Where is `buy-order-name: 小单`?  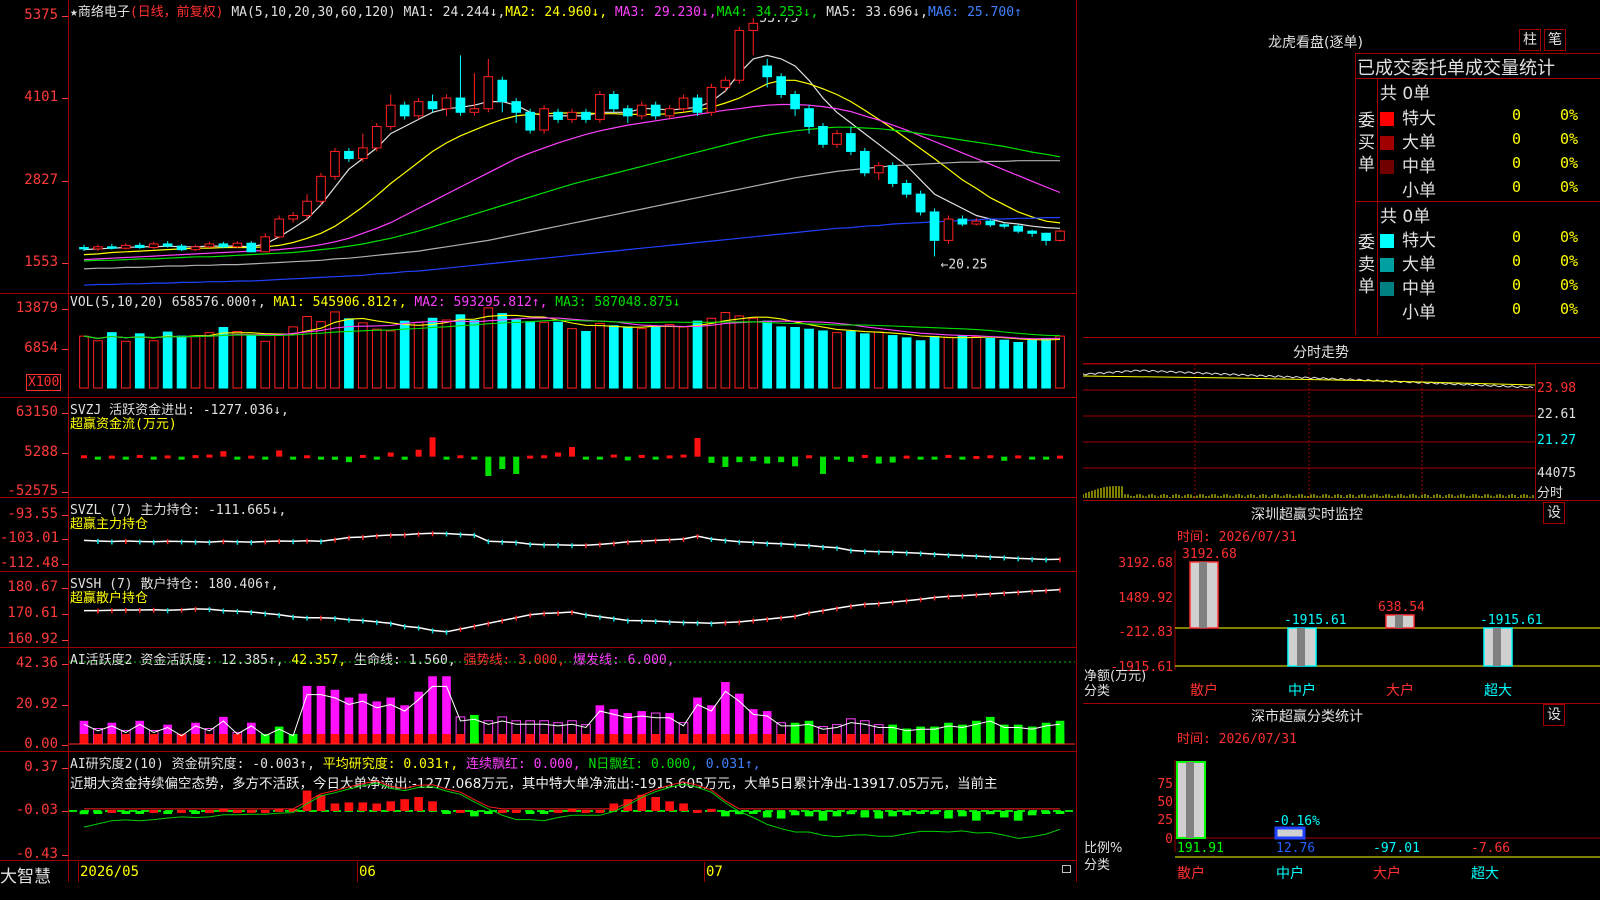
buy-order-name: 小单 is located at coordinates (1419, 191).